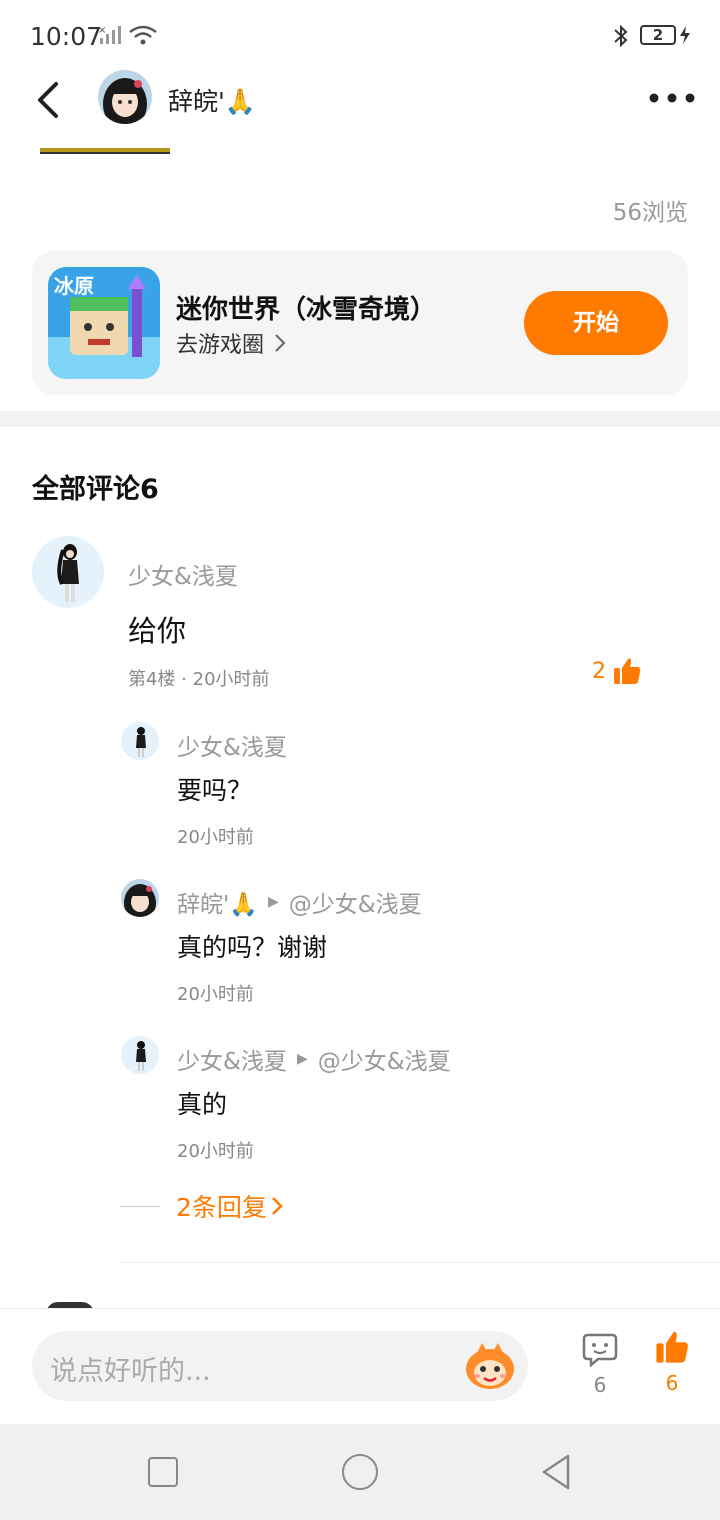  What do you see at coordinates (140, 1206) in the screenshot?
I see `more-replies-line` at bounding box center [140, 1206].